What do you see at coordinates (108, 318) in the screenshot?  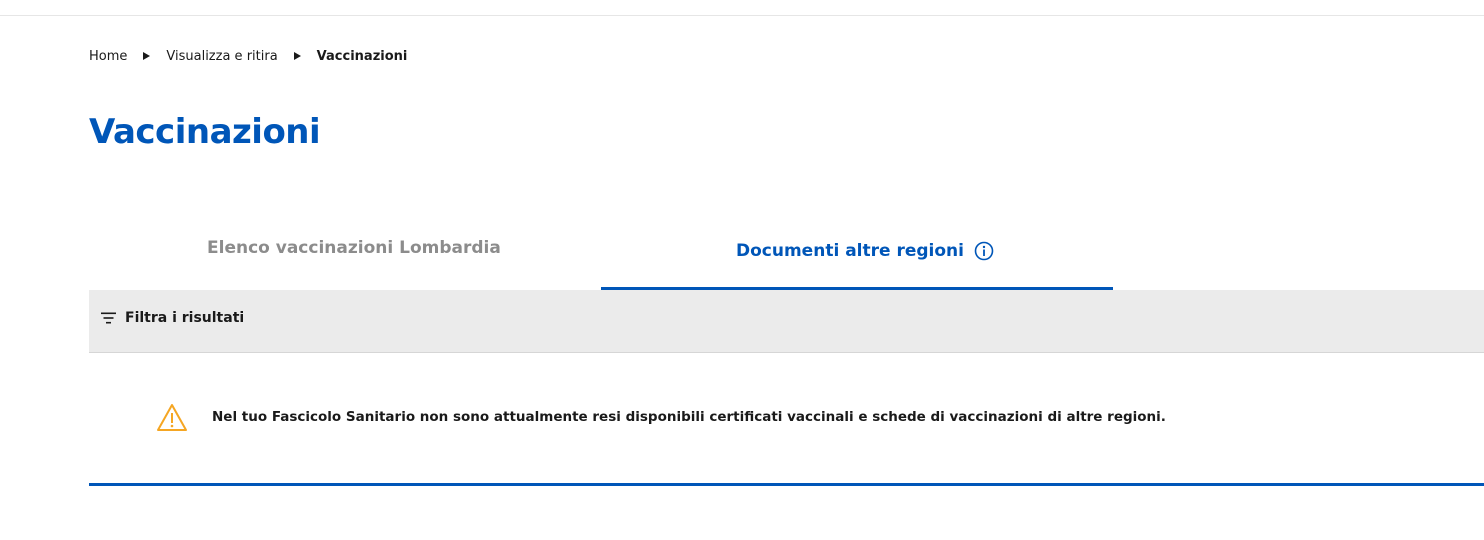 I see `filter-icon` at bounding box center [108, 318].